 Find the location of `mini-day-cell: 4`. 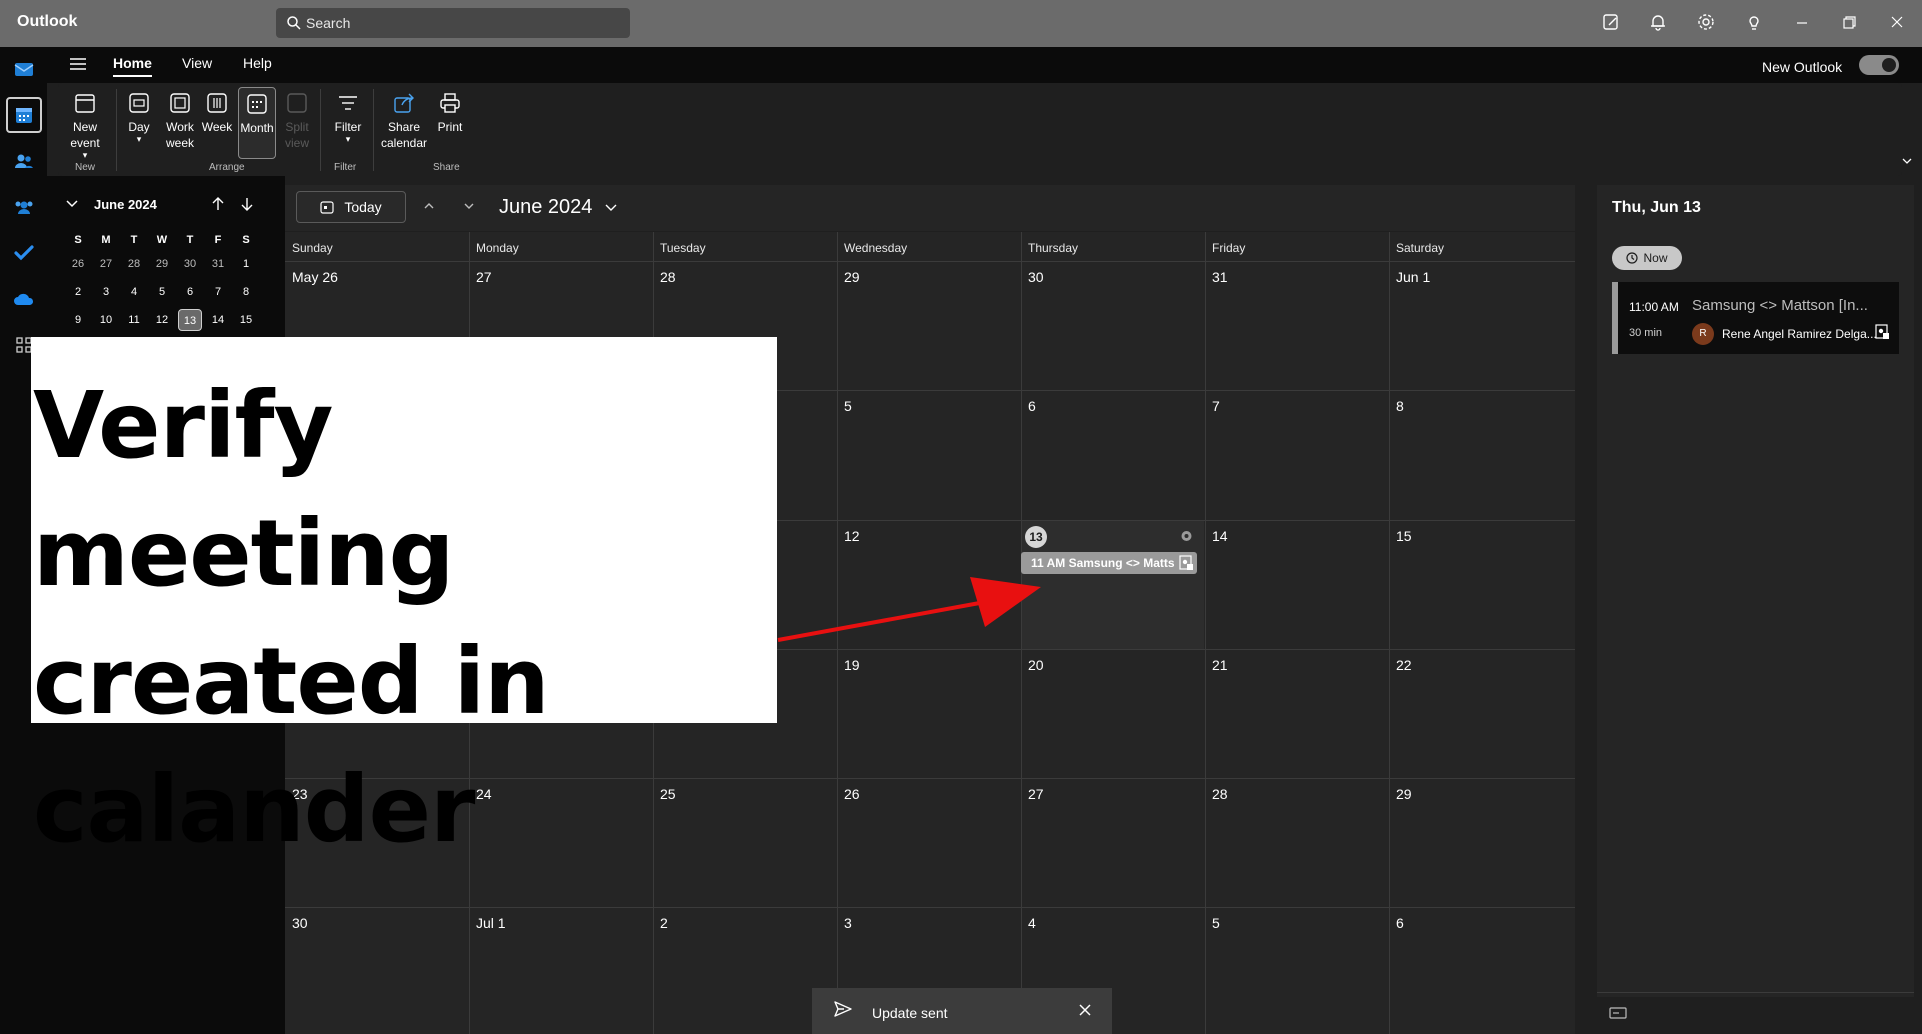

mini-day-cell: 4 is located at coordinates (134, 292).